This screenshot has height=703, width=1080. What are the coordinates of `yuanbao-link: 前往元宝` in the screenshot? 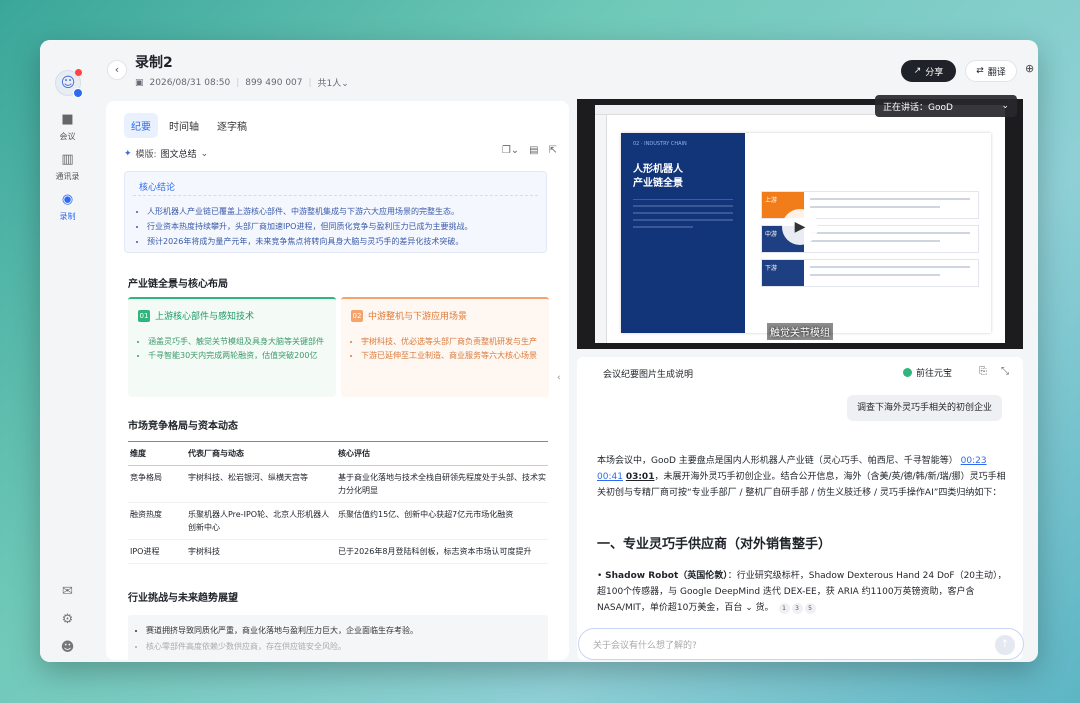 It's located at (927, 372).